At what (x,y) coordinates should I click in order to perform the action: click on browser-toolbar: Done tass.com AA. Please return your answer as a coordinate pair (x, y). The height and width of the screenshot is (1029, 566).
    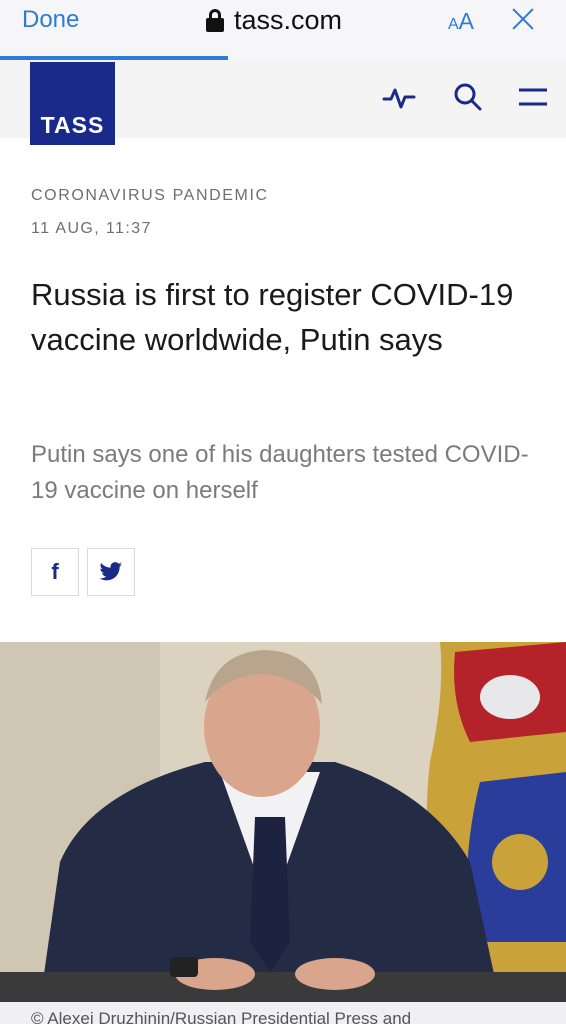
    Looking at the image, I should click on (283, 30).